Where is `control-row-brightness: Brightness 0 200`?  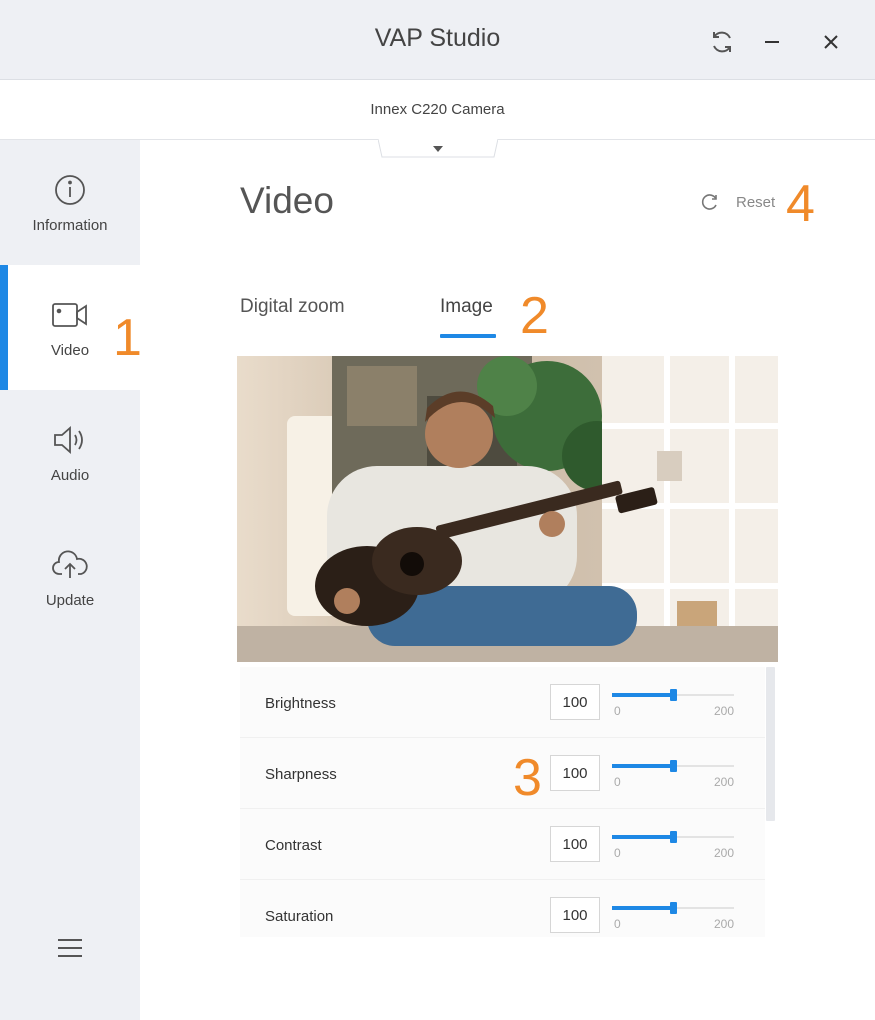
control-row-brightness: Brightness 0 200 is located at coordinates (502, 702).